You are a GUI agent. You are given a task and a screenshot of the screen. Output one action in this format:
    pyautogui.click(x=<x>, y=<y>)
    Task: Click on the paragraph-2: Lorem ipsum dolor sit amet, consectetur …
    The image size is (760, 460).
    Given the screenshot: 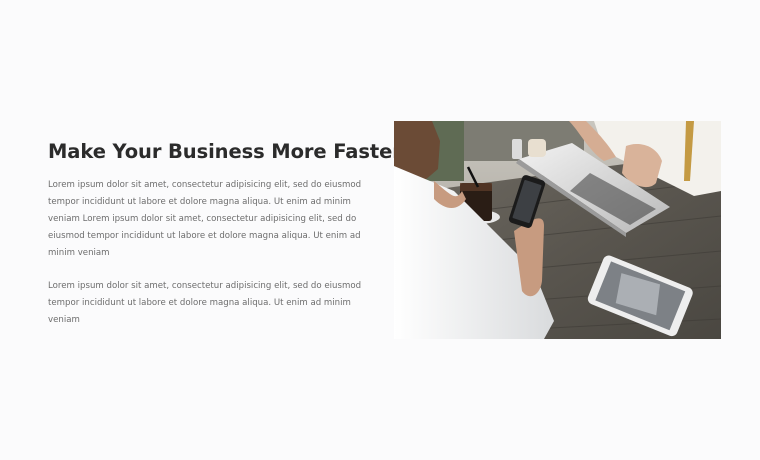 What is the action you would take?
    pyautogui.click(x=205, y=303)
    